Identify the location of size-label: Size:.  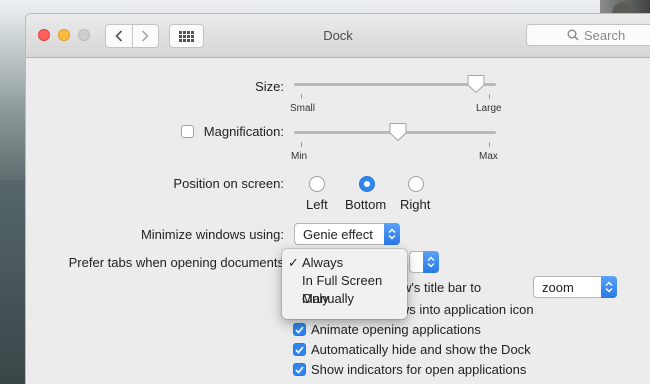
(269, 86).